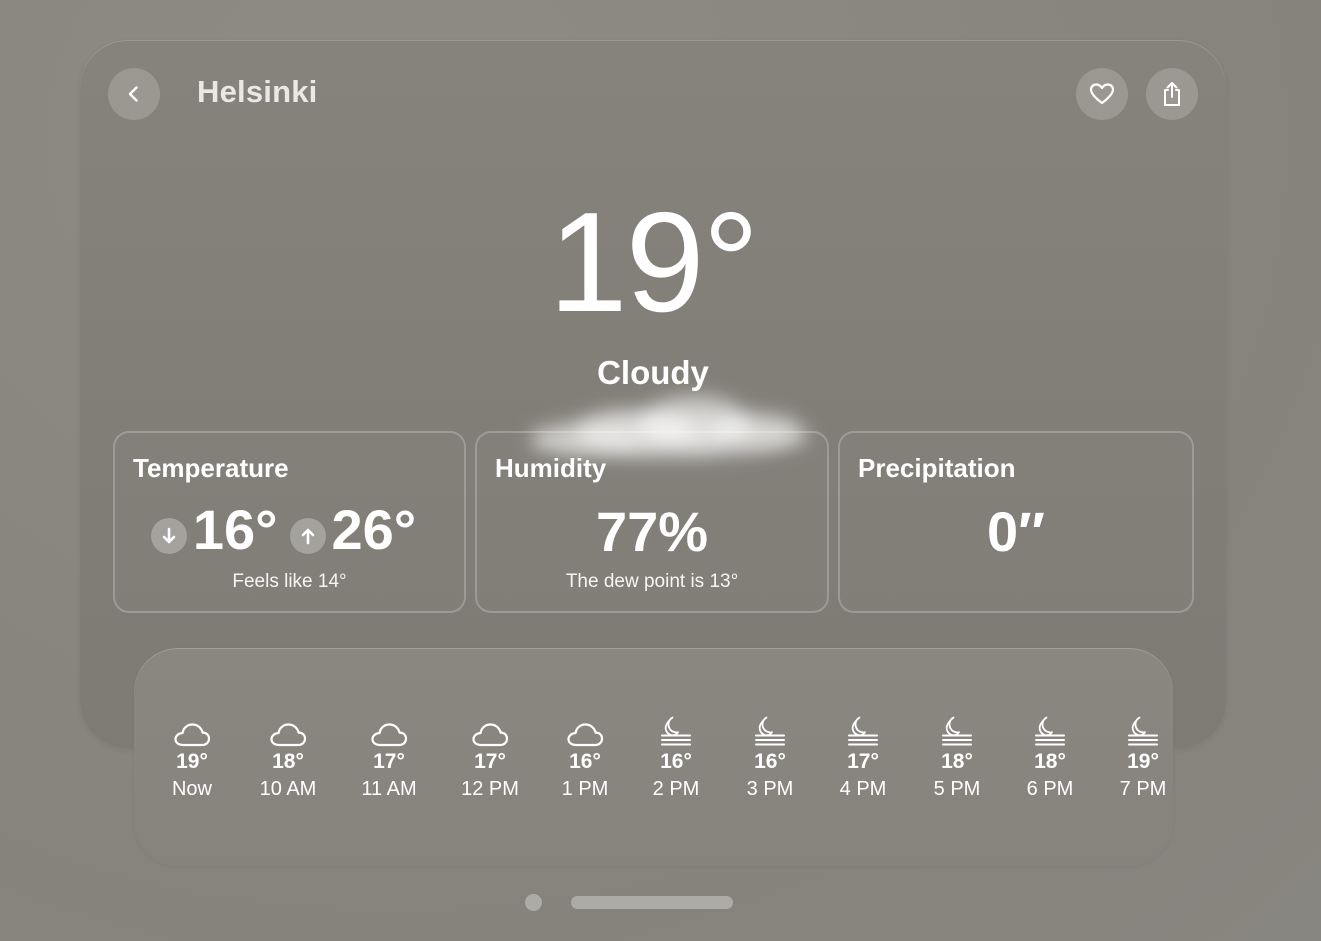 The image size is (1321, 941). I want to click on hour-item: 17° 4 PM, so click(863, 757).